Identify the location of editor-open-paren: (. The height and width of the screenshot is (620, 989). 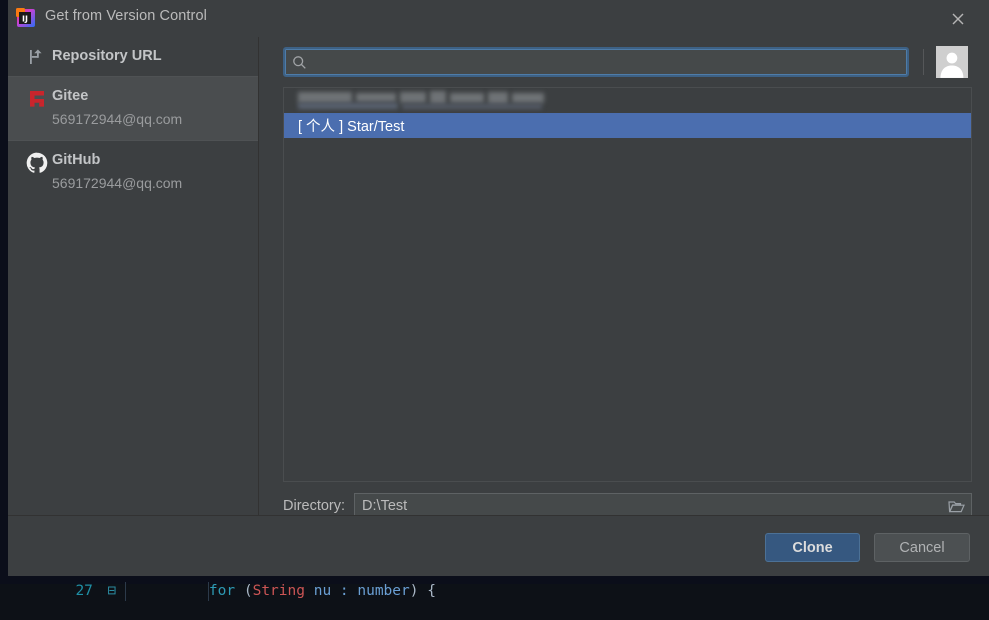
(244, 591).